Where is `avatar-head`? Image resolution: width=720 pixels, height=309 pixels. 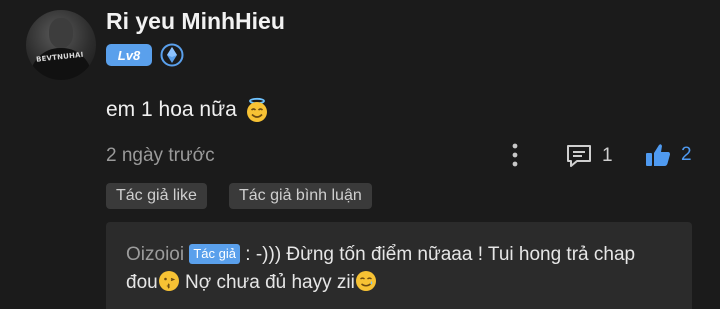 avatar-head is located at coordinates (61, 33).